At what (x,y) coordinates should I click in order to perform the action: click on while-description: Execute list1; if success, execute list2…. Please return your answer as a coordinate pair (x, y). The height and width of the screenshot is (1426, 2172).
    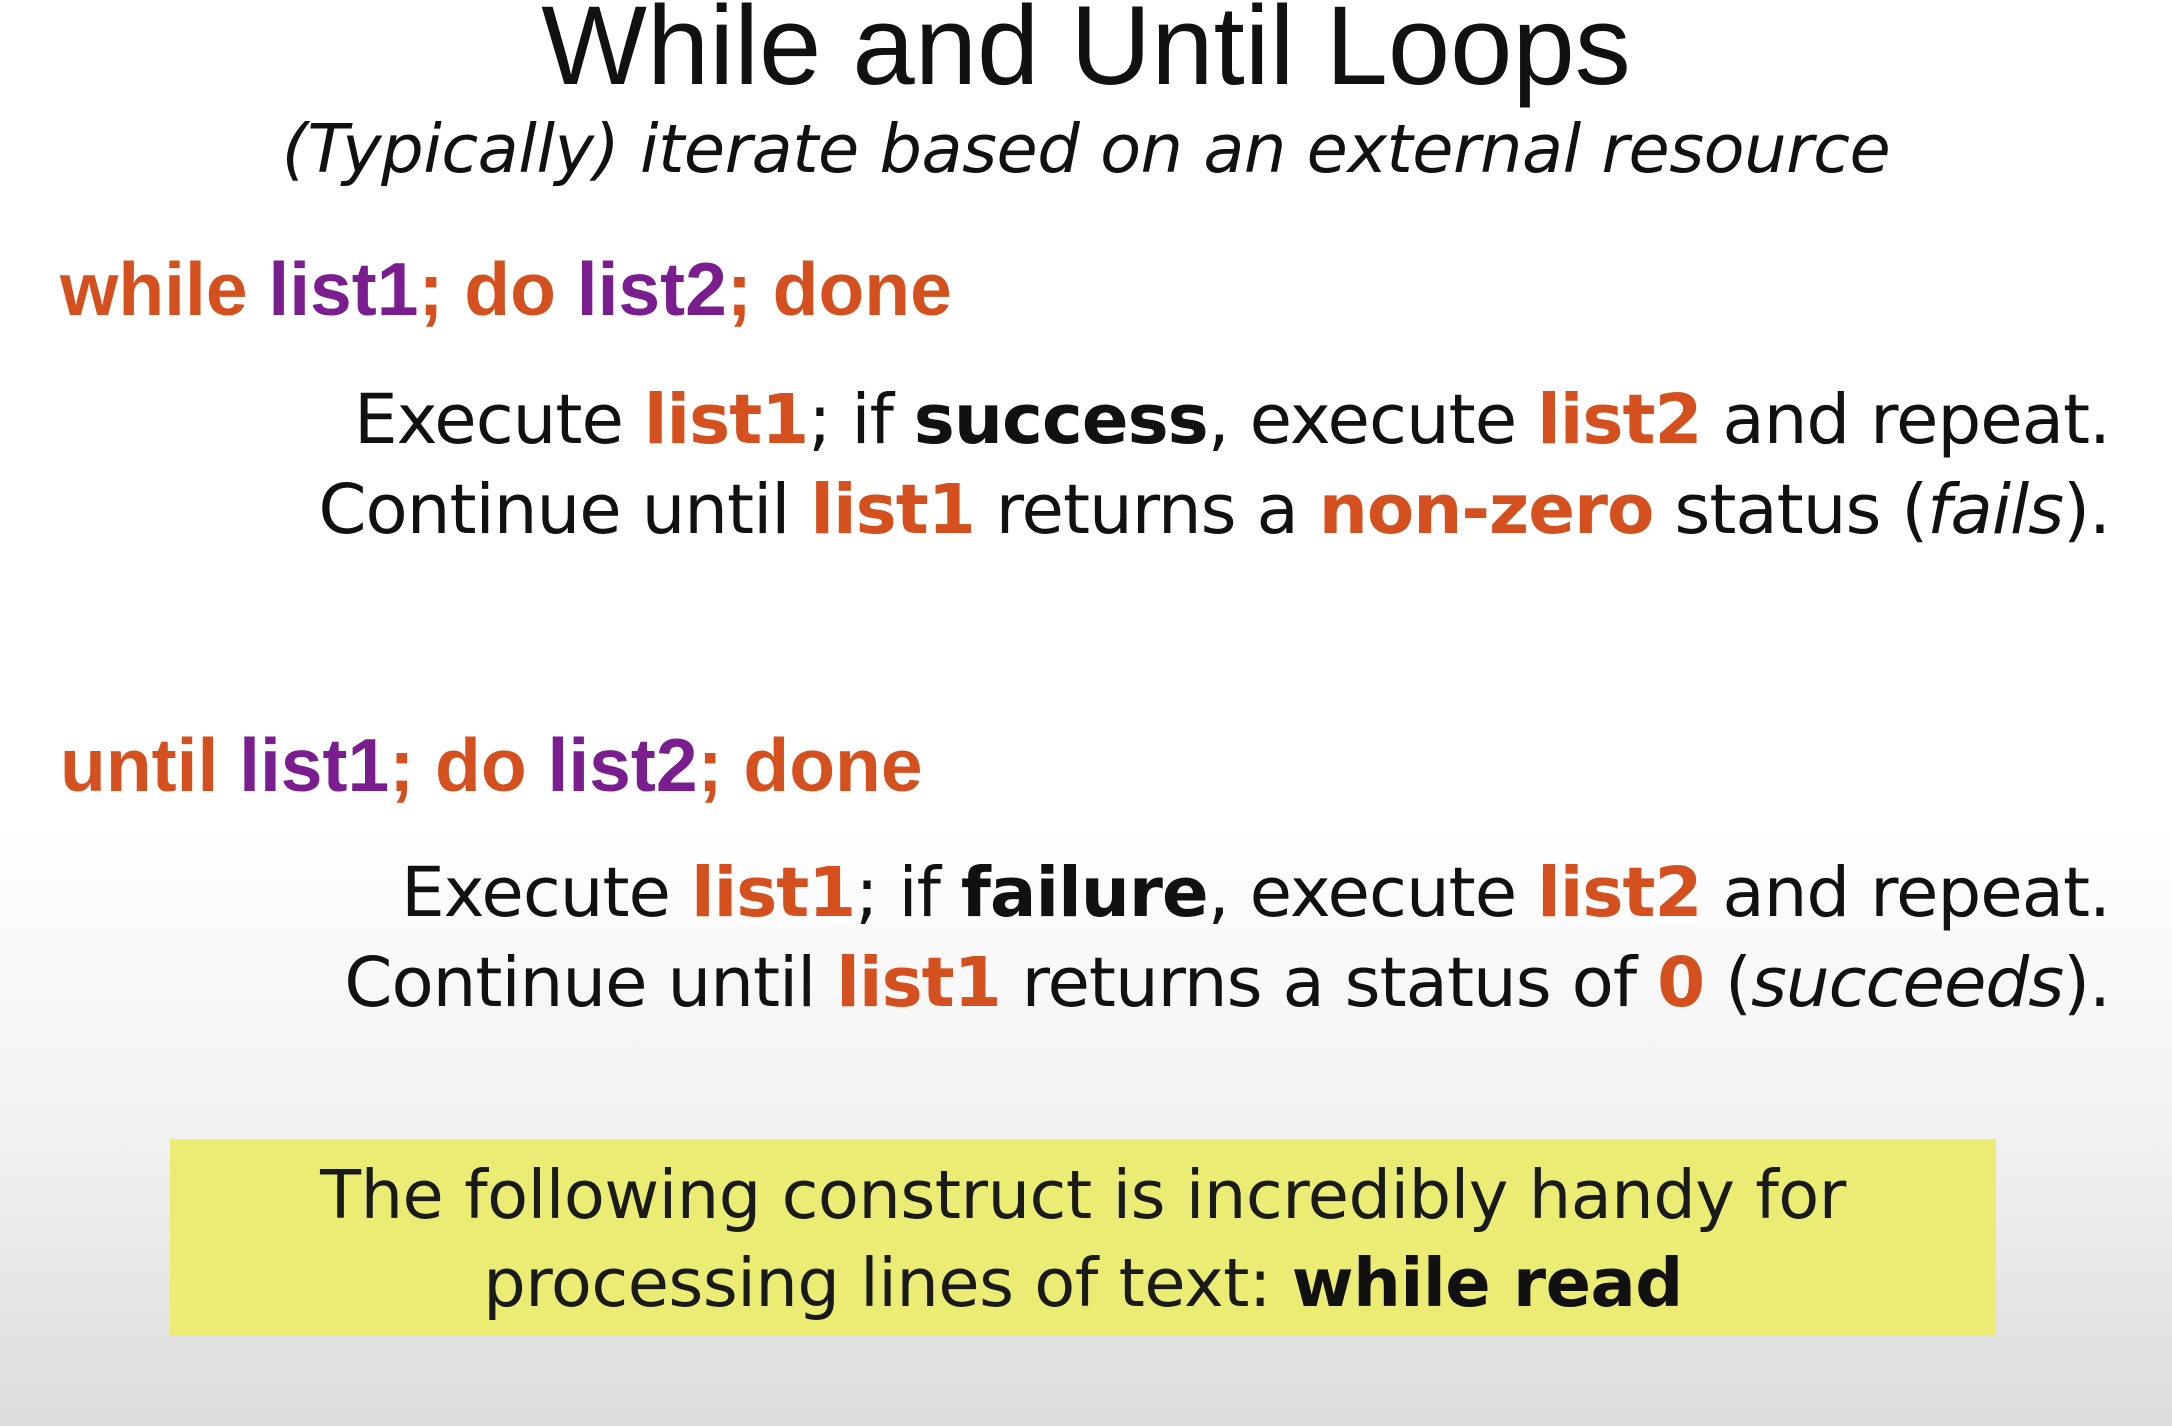
    Looking at the image, I should click on (1214, 465).